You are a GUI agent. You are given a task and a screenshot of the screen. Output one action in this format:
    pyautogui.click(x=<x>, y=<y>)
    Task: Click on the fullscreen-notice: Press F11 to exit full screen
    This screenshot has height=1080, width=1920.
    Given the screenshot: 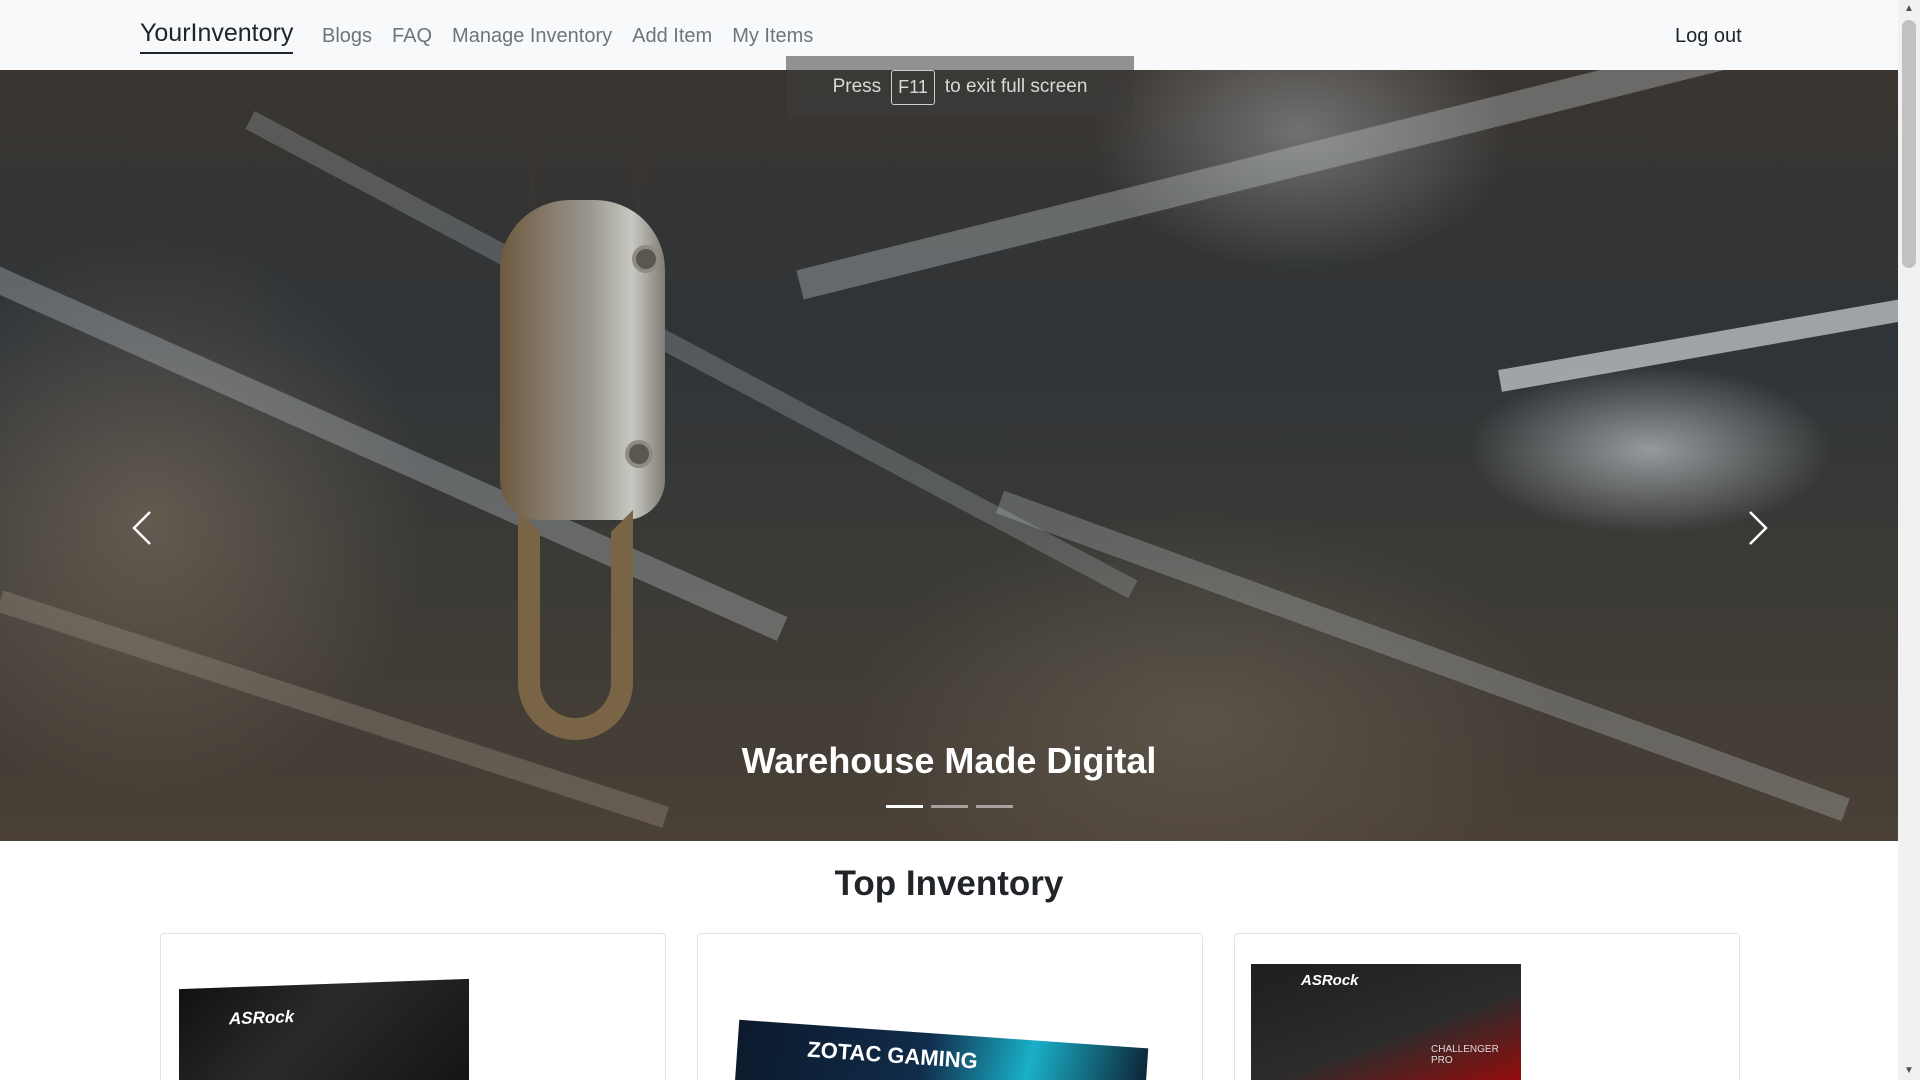 What is the action you would take?
    pyautogui.click(x=960, y=87)
    